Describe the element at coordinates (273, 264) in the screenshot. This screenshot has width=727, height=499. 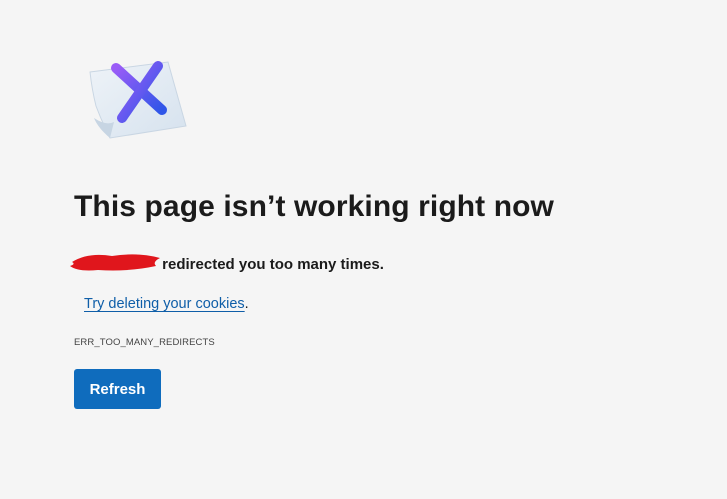
I see `error-message-text: redirected you too many times.` at that location.